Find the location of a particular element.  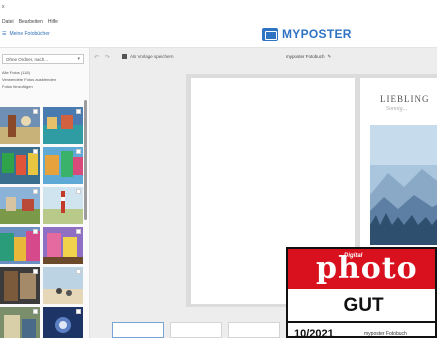

back-arrow-icon: ☰ is located at coordinates (4, 34).